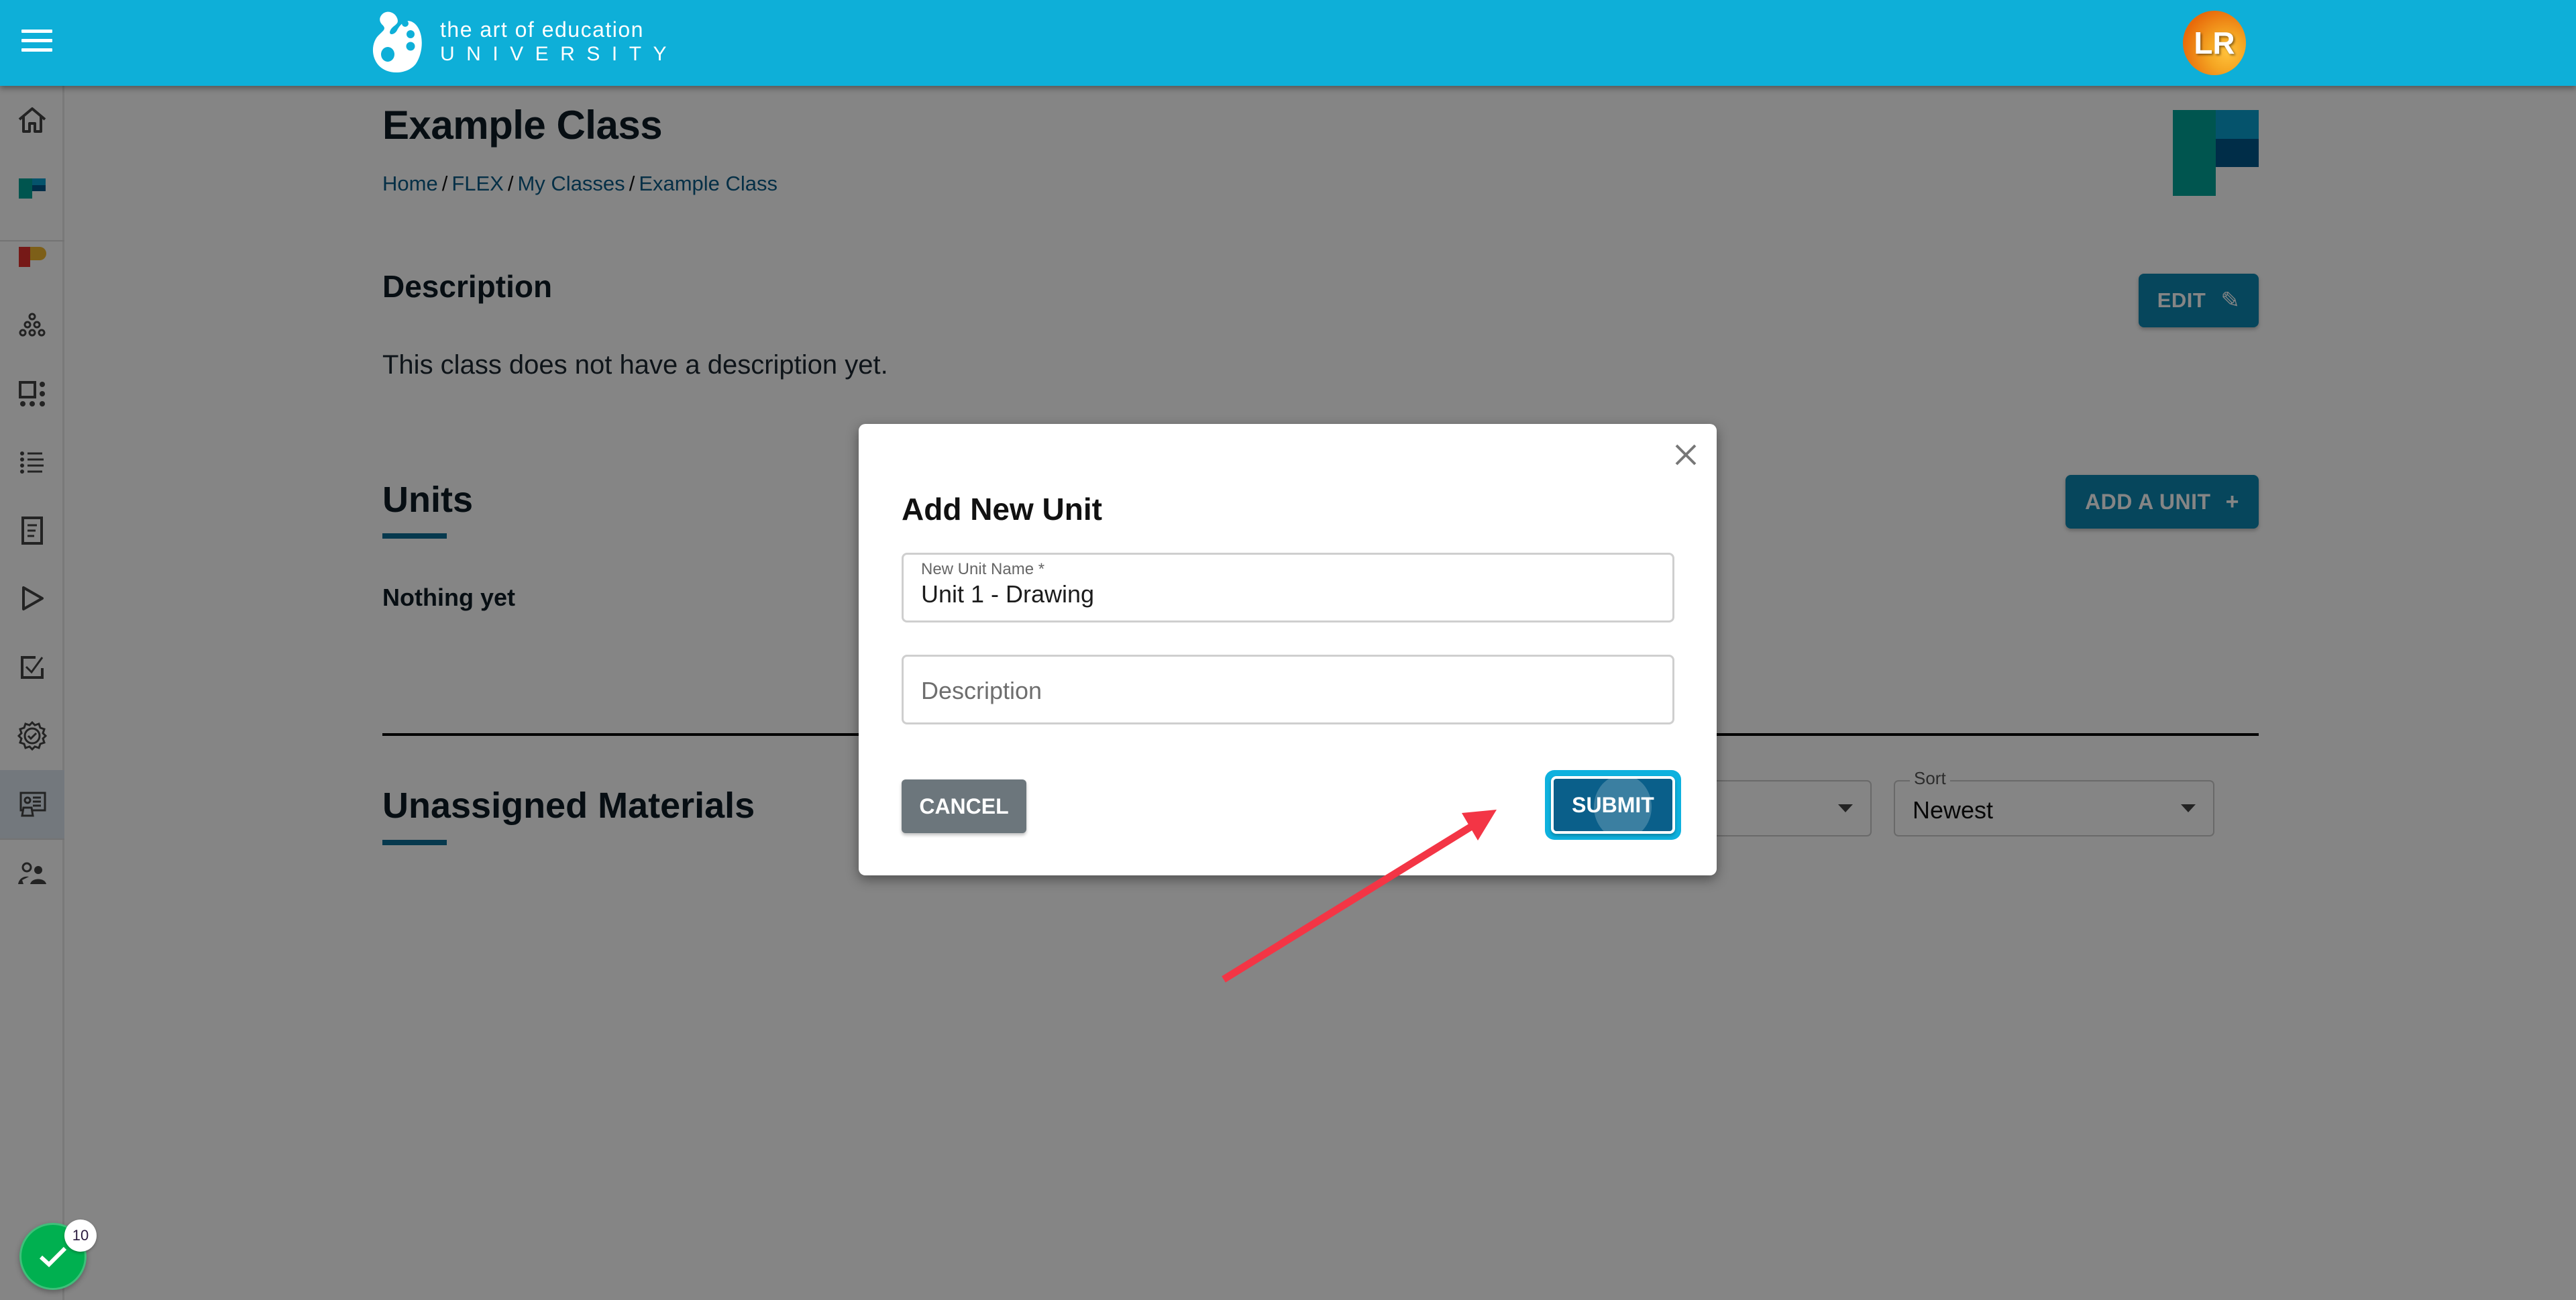  What do you see at coordinates (1286, 594) in the screenshot?
I see `unit-name-input` at bounding box center [1286, 594].